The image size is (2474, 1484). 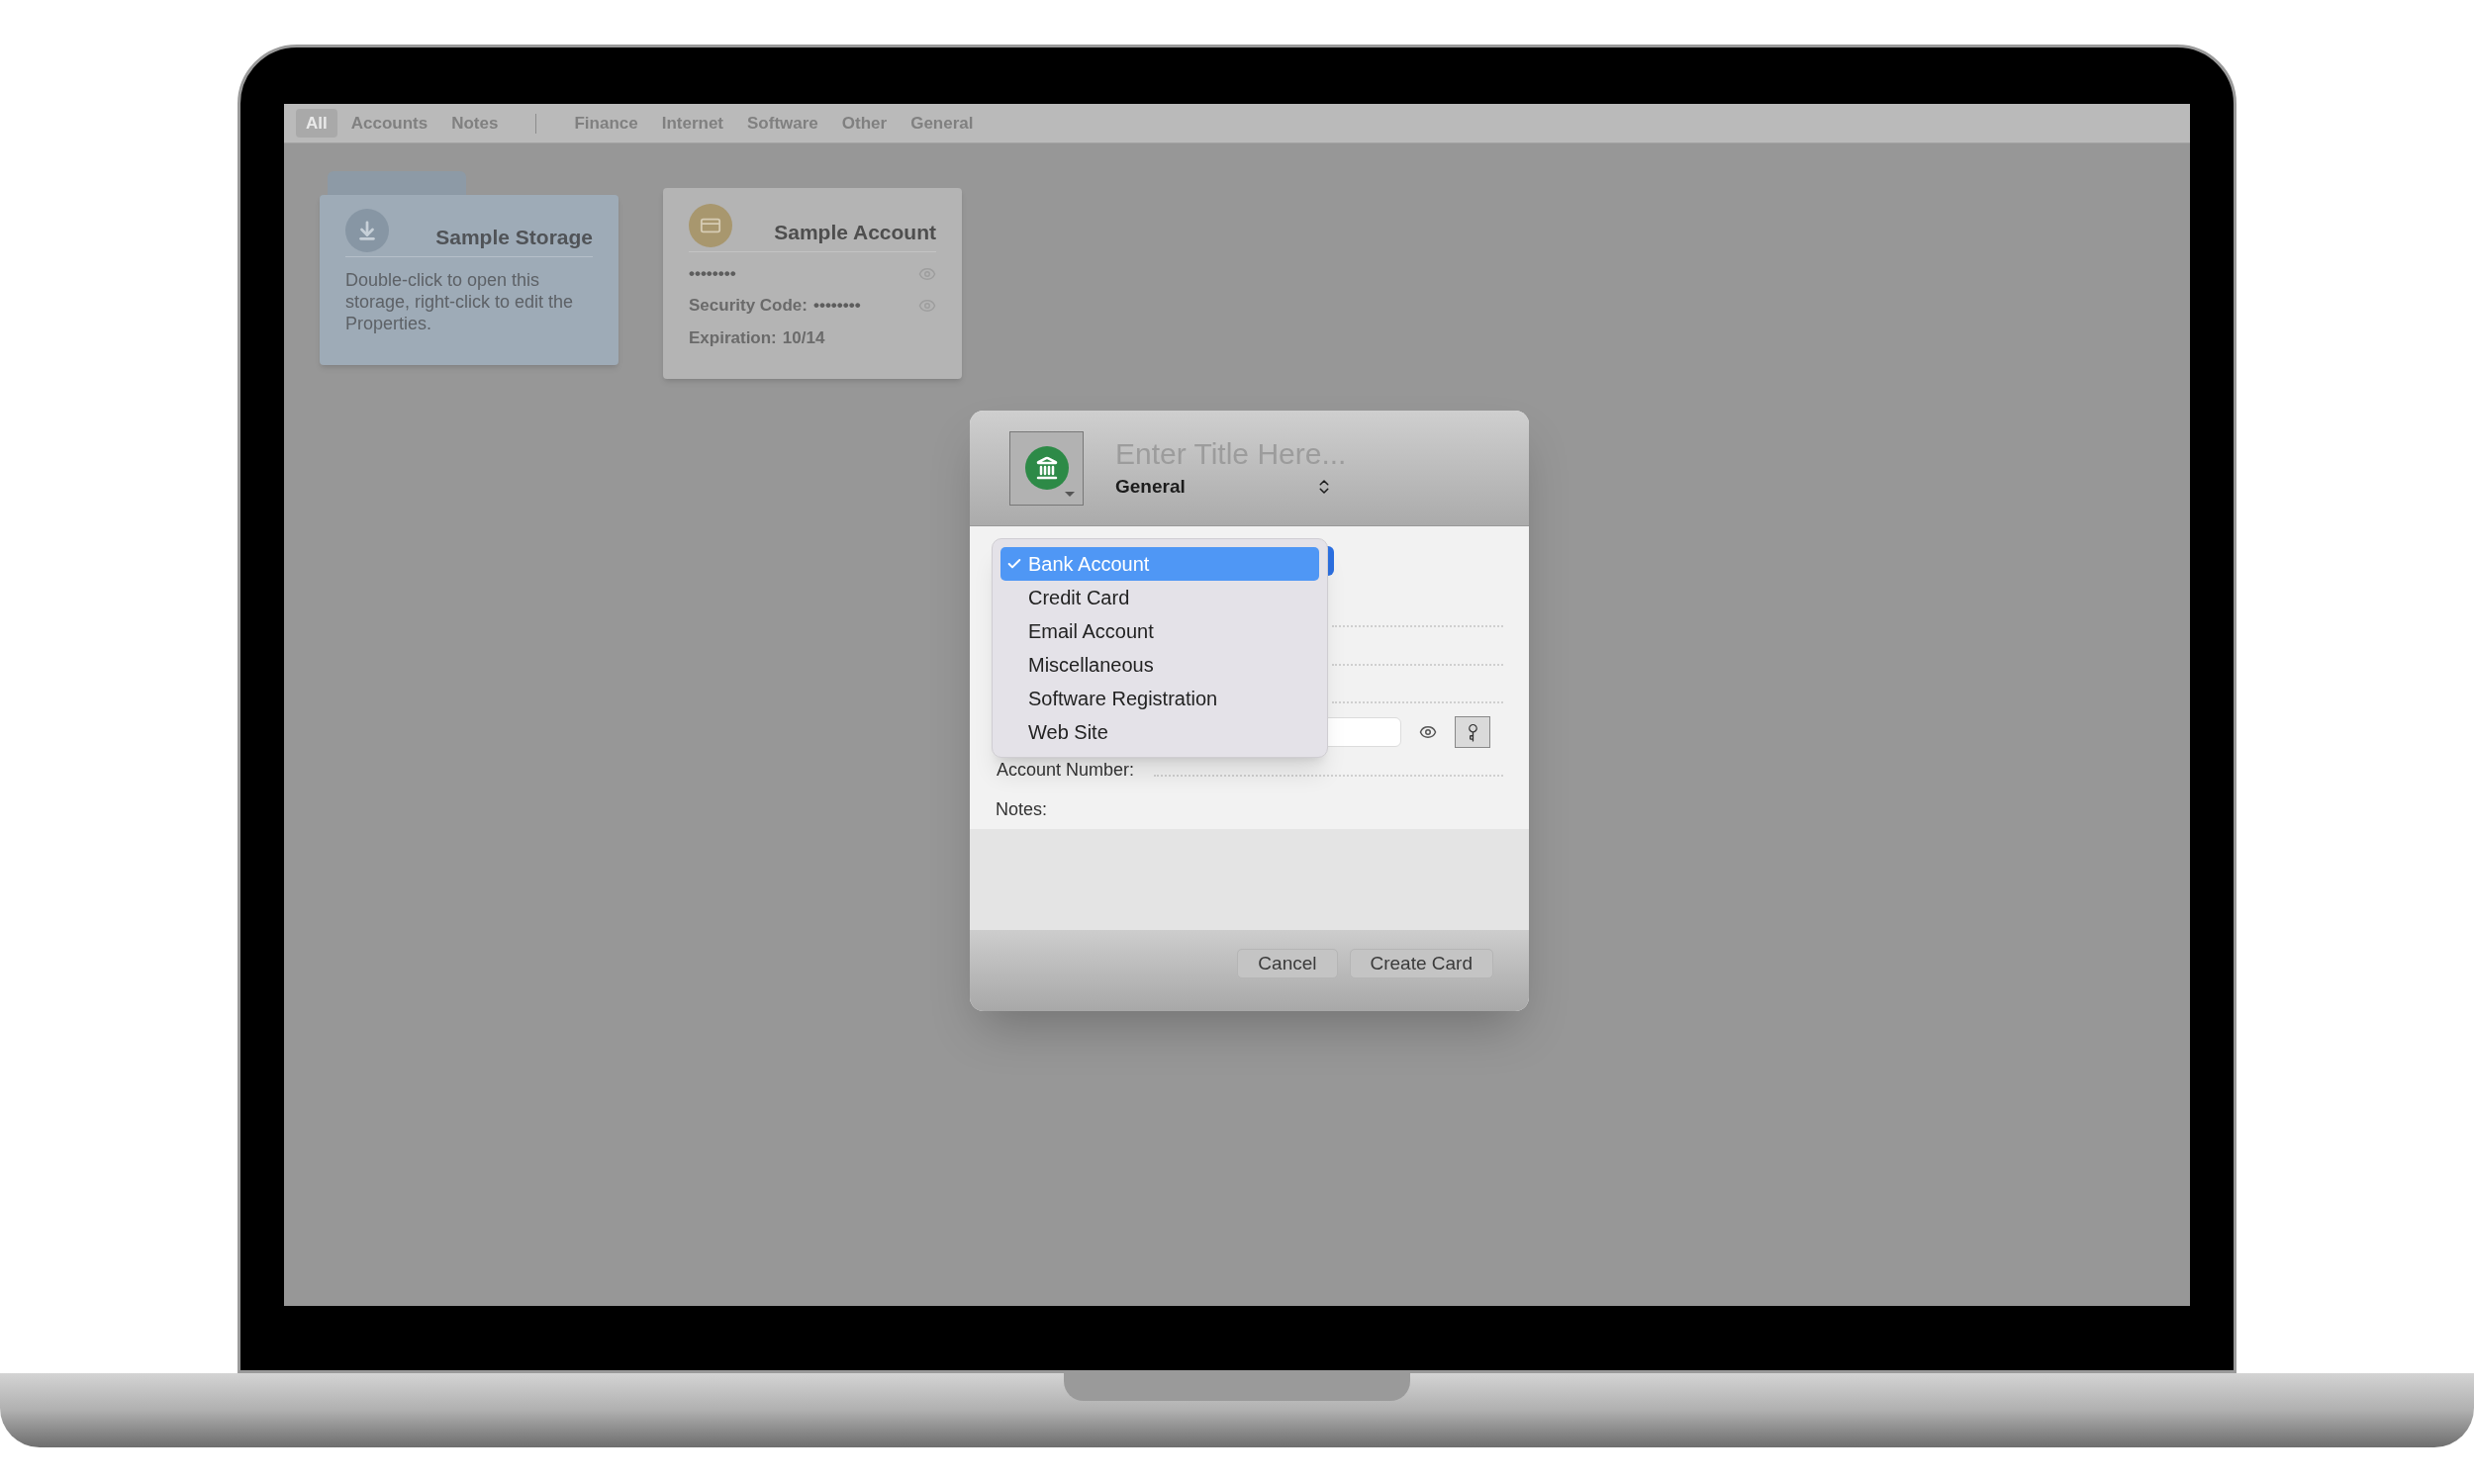 I want to click on caret-icon, so click(x=1070, y=494).